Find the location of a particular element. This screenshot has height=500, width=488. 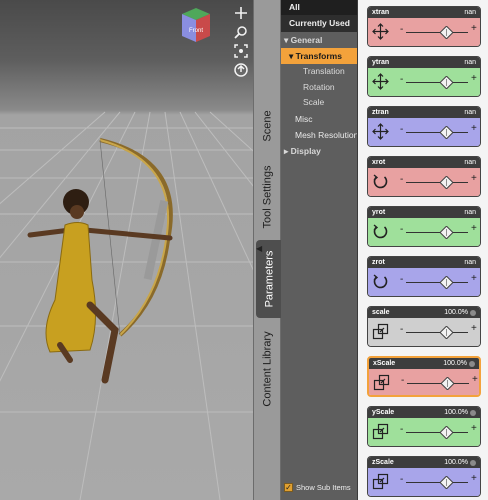

param-zscale: zScale 100.0% - + is located at coordinates (424, 476).